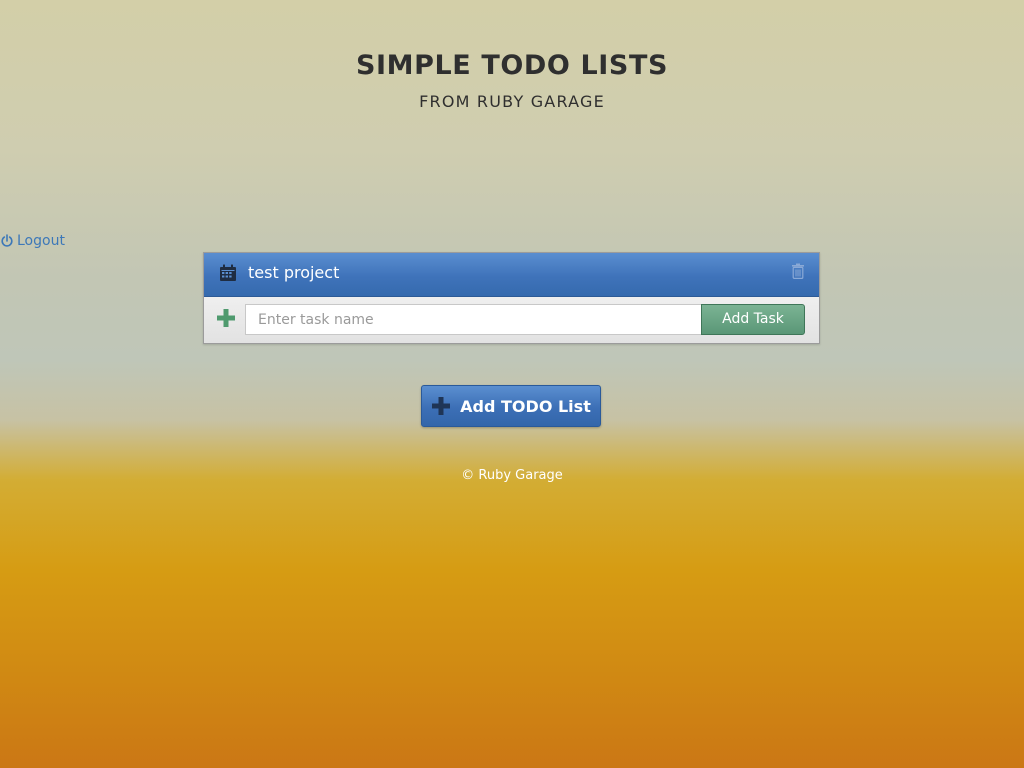 Image resolution: width=1024 pixels, height=768 pixels. What do you see at coordinates (525, 406) in the screenshot?
I see `add-todo-list-label: Add TODO List` at bounding box center [525, 406].